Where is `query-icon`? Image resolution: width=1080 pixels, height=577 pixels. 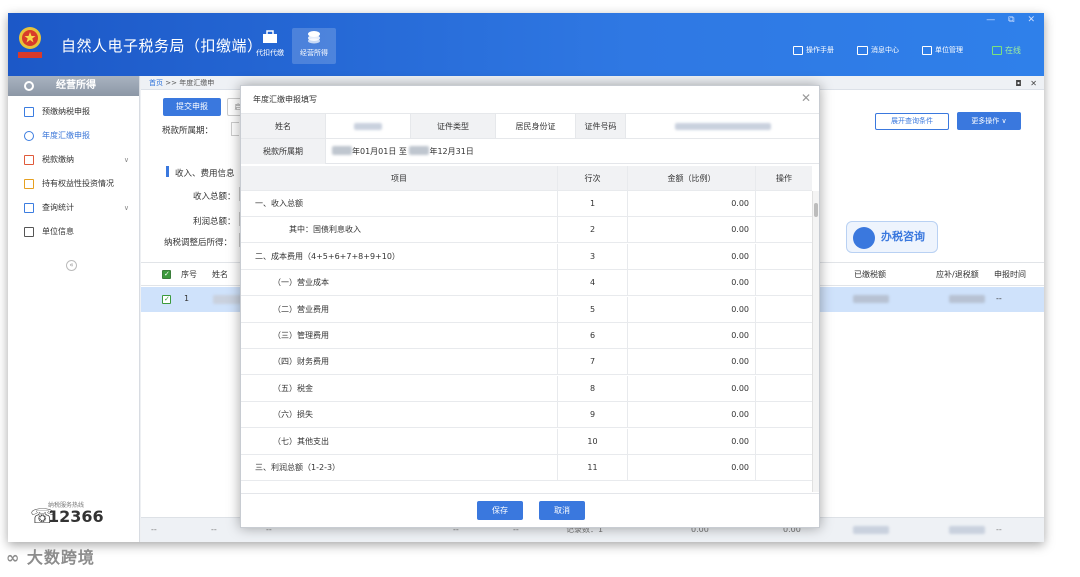 query-icon is located at coordinates (29, 208).